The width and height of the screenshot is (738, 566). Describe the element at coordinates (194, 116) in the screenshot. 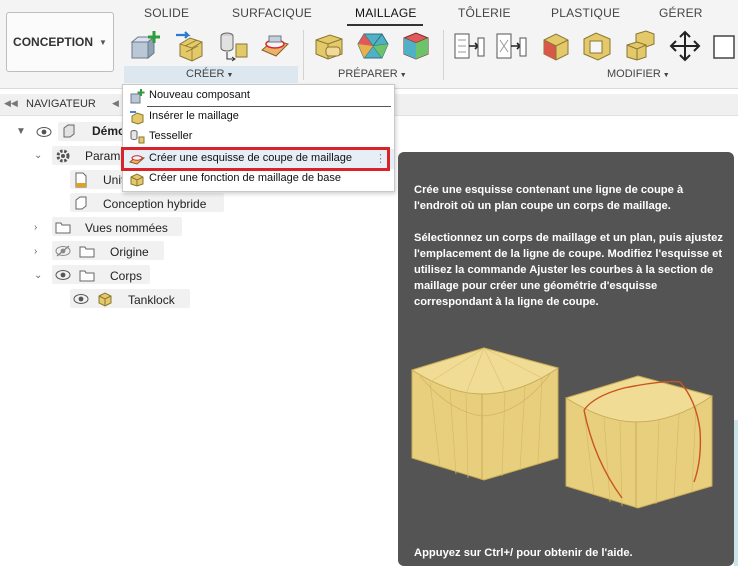

I see `menu-item-label: Insérer le maillage` at that location.